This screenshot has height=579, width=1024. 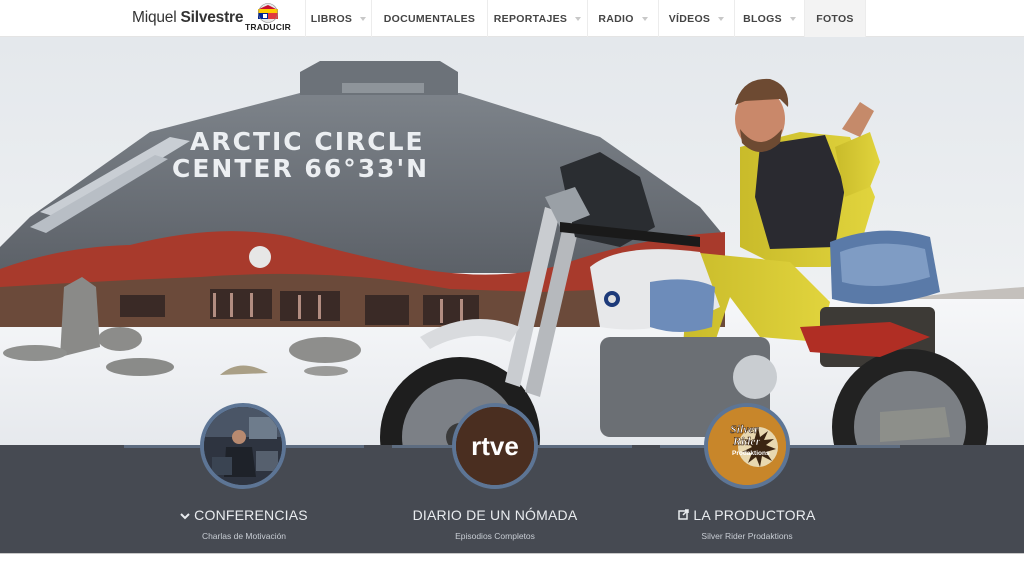 What do you see at coordinates (495, 515) in the screenshot?
I see `feature-title: DIARIO DE UN NÓMADA` at bounding box center [495, 515].